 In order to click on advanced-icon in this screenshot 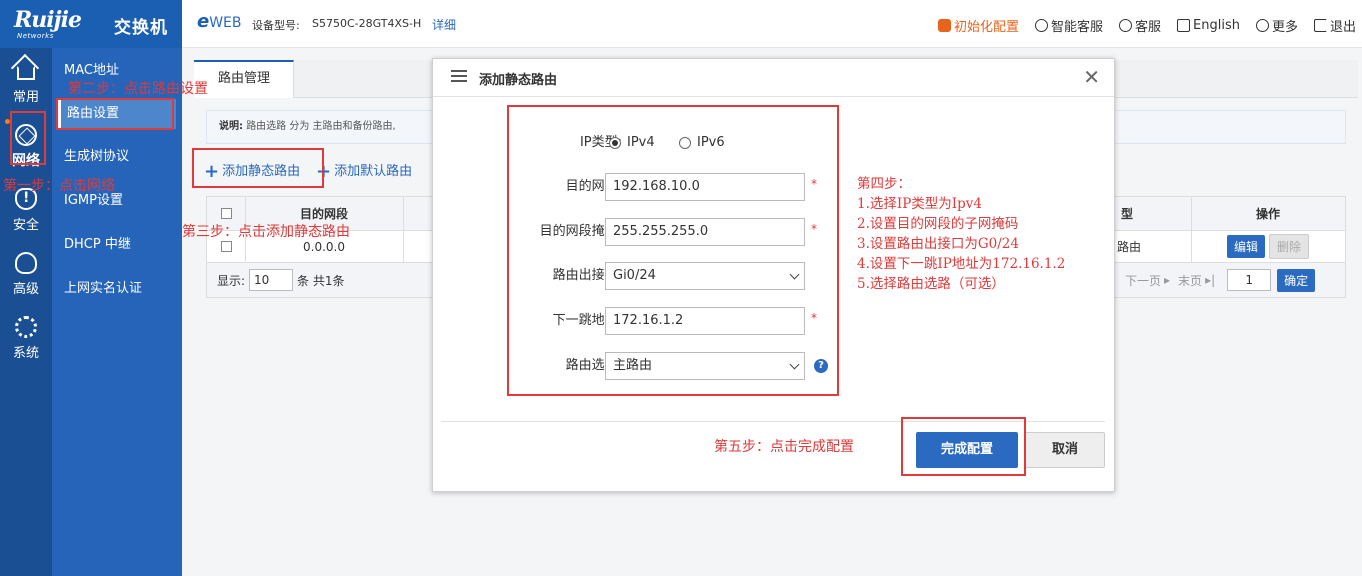, I will do `click(26, 263)`.